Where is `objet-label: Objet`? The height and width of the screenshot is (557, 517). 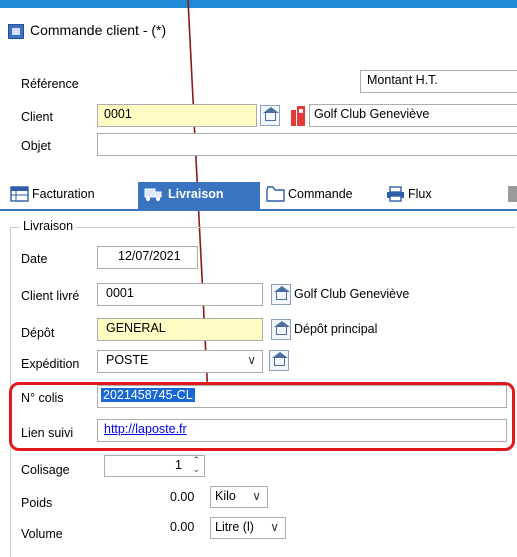 objet-label: Objet is located at coordinates (36, 146).